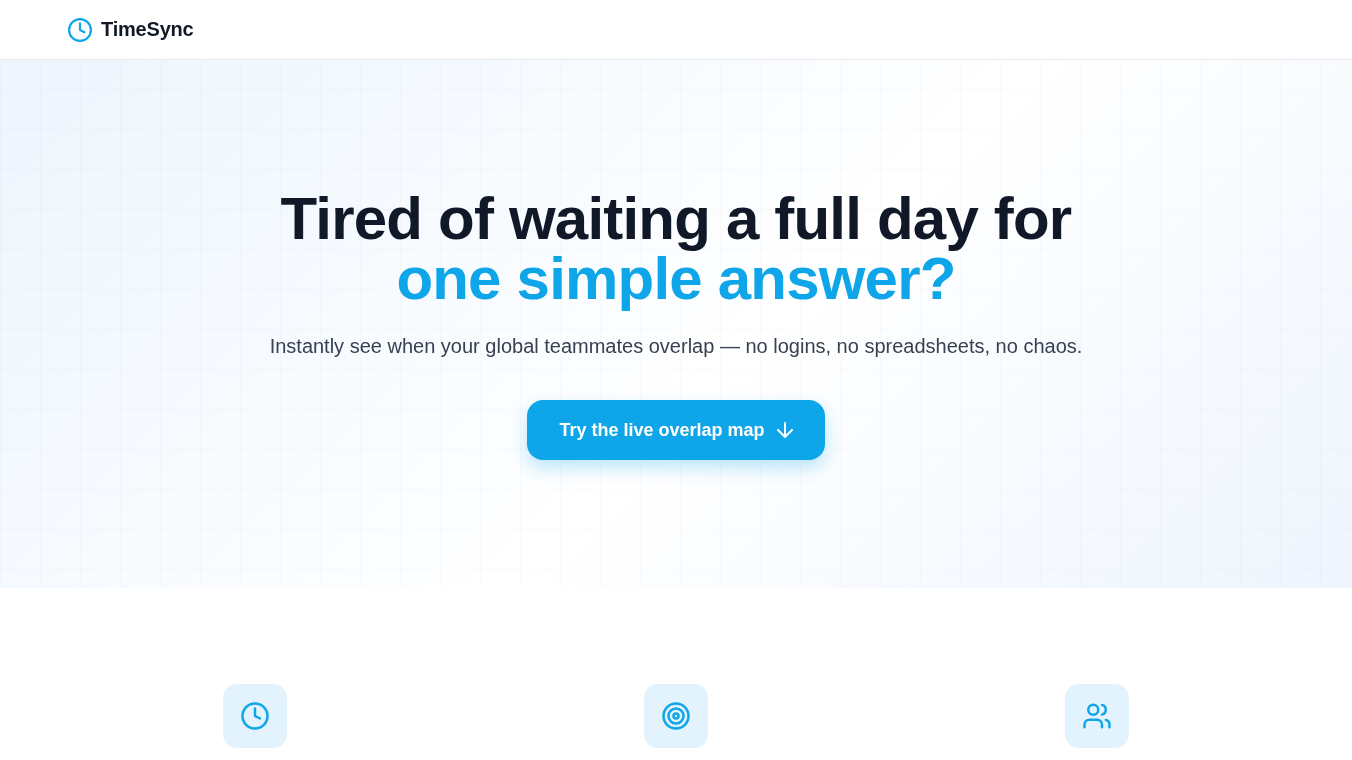  I want to click on clock-logo-icon, so click(80, 29).